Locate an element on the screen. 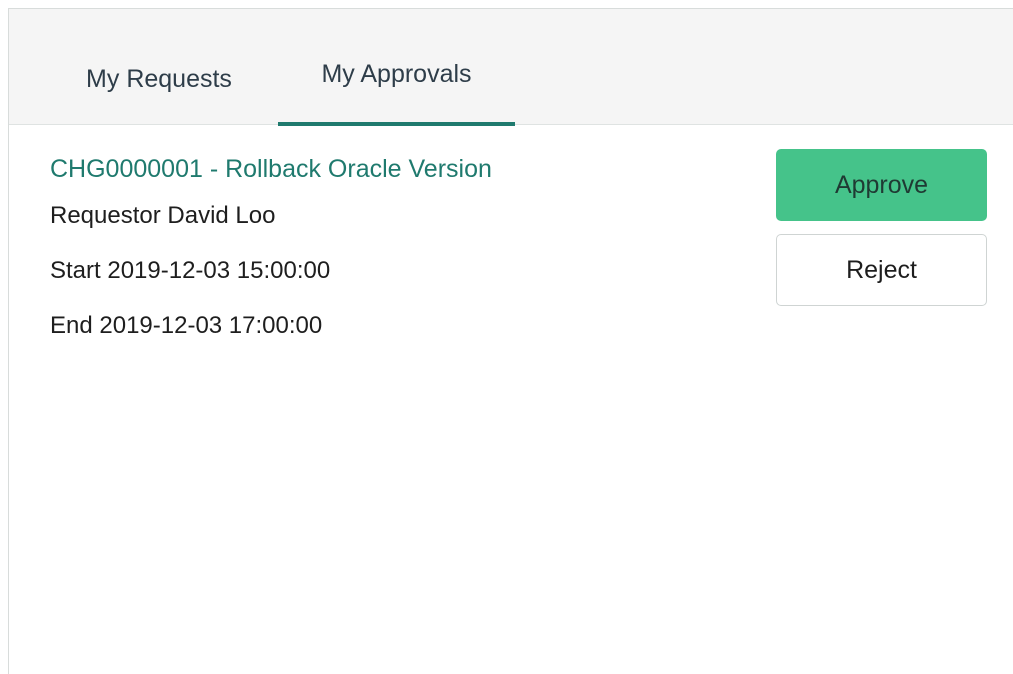  tab-my-requests: My Requests is located at coordinates (159, 67).